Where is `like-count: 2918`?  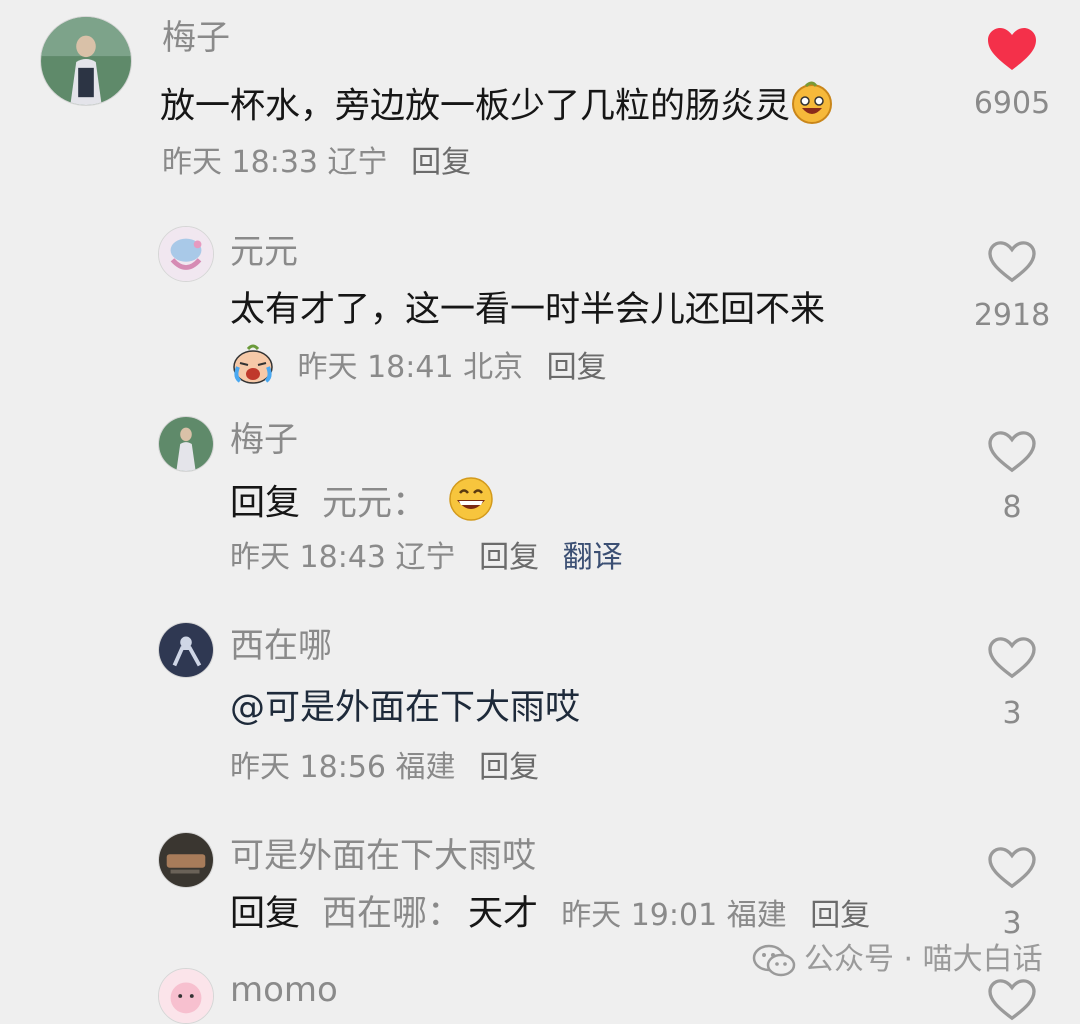 like-count: 2918 is located at coordinates (1012, 315).